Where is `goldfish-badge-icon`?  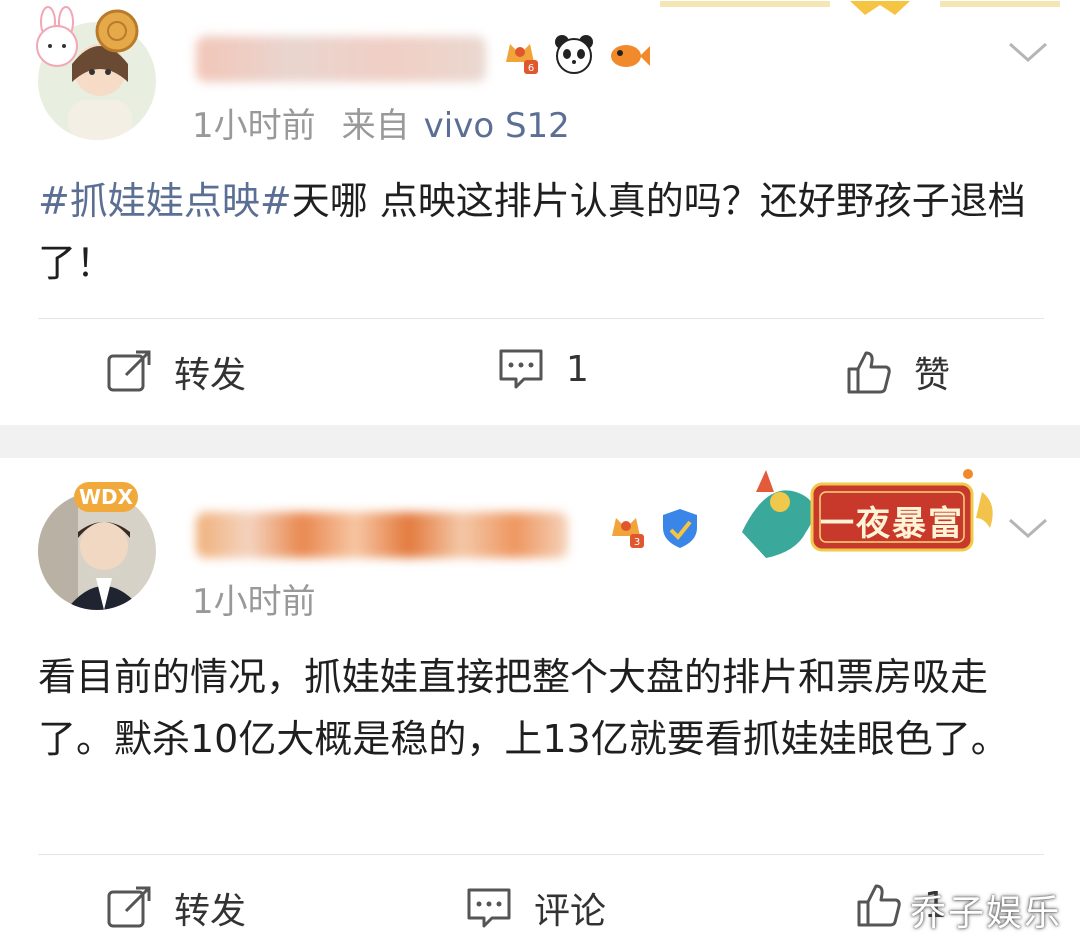 goldfish-badge-icon is located at coordinates (628, 54).